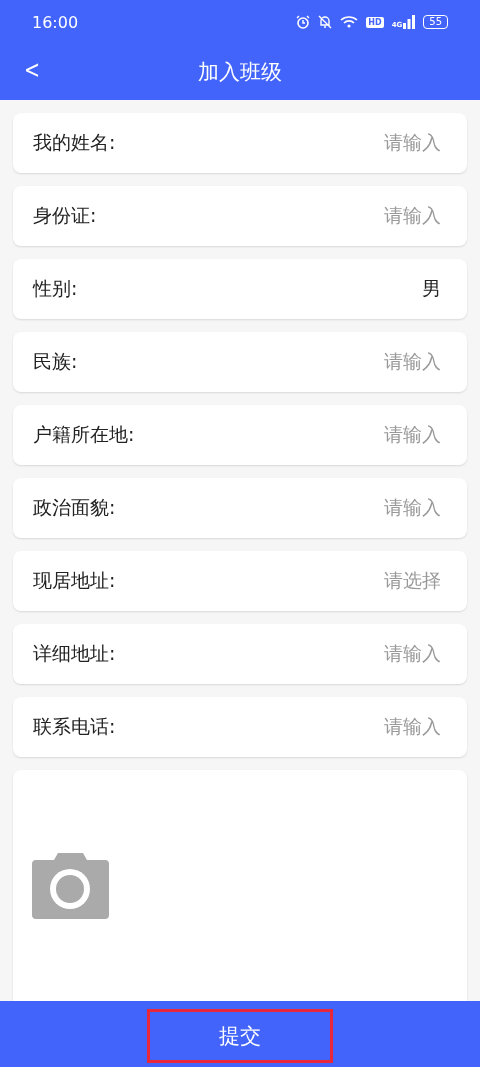 The image size is (480, 1067). I want to click on hd-badge: HD, so click(375, 22).